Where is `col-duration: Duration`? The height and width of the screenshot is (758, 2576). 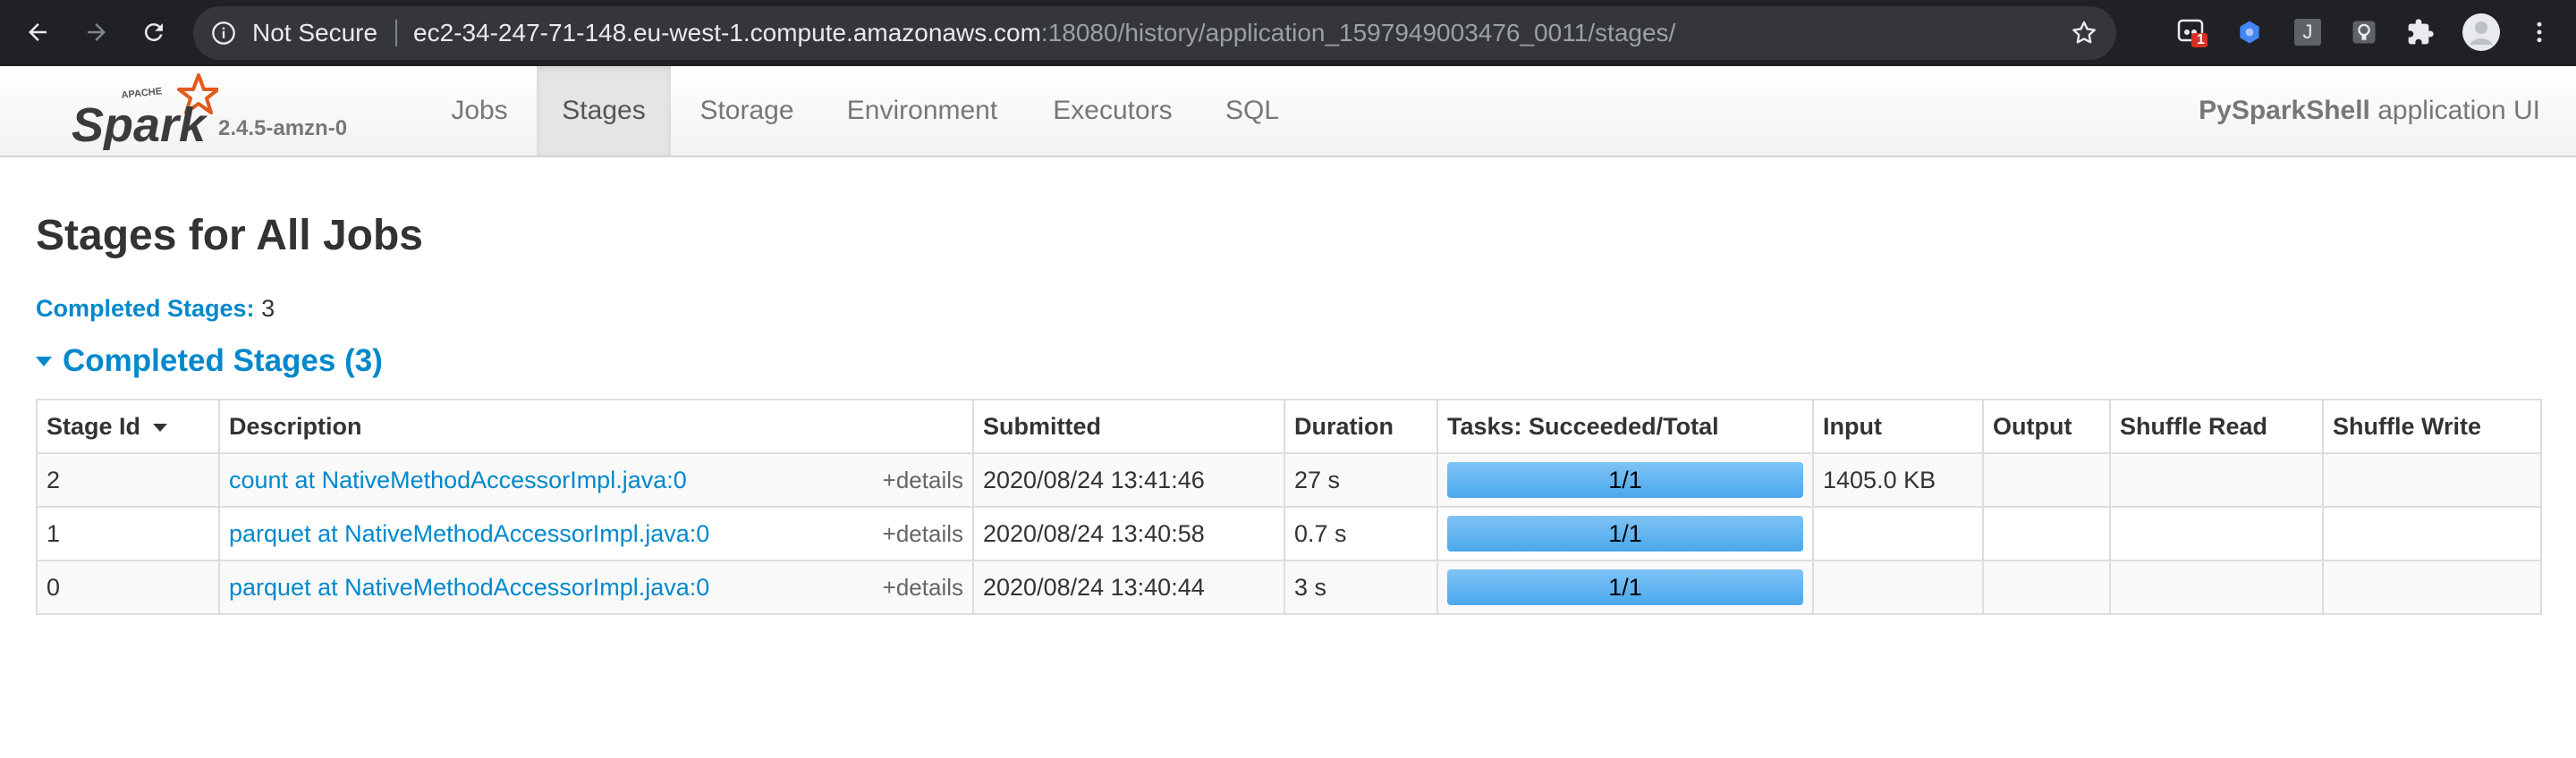 col-duration: Duration is located at coordinates (1361, 426).